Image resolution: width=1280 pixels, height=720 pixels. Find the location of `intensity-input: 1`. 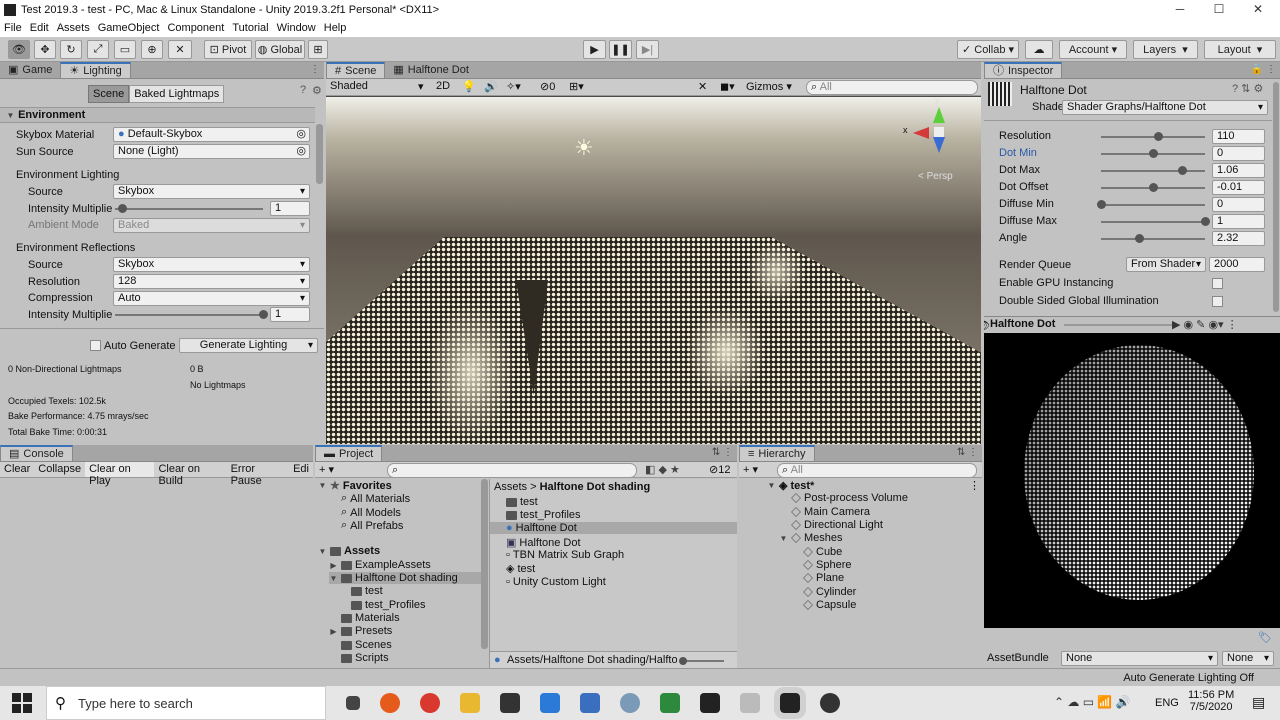

intensity-input: 1 is located at coordinates (290, 208).